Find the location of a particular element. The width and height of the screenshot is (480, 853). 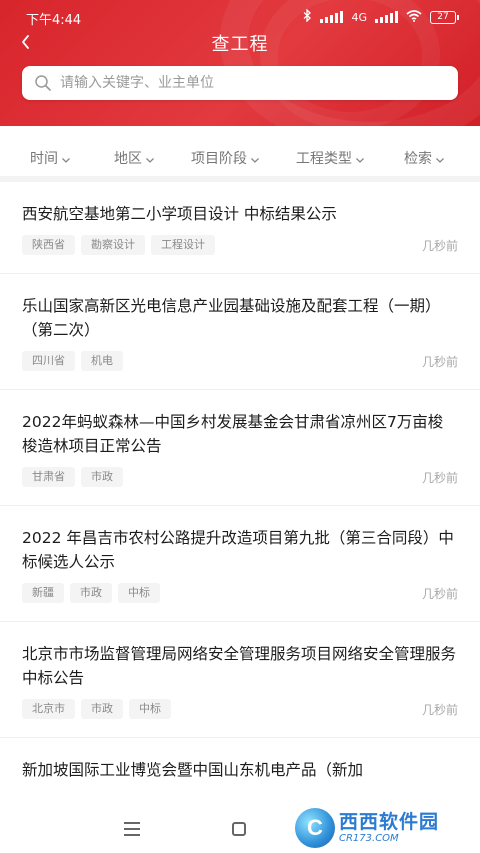

signal-icon is located at coordinates (332, 17).